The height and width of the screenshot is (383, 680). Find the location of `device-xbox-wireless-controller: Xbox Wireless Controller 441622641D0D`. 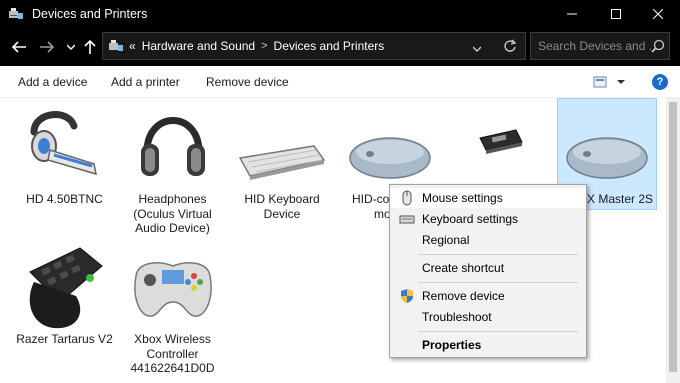

device-xbox-wireless-controller: Xbox Wireless Controller 441622641D0D is located at coordinates (172, 310).